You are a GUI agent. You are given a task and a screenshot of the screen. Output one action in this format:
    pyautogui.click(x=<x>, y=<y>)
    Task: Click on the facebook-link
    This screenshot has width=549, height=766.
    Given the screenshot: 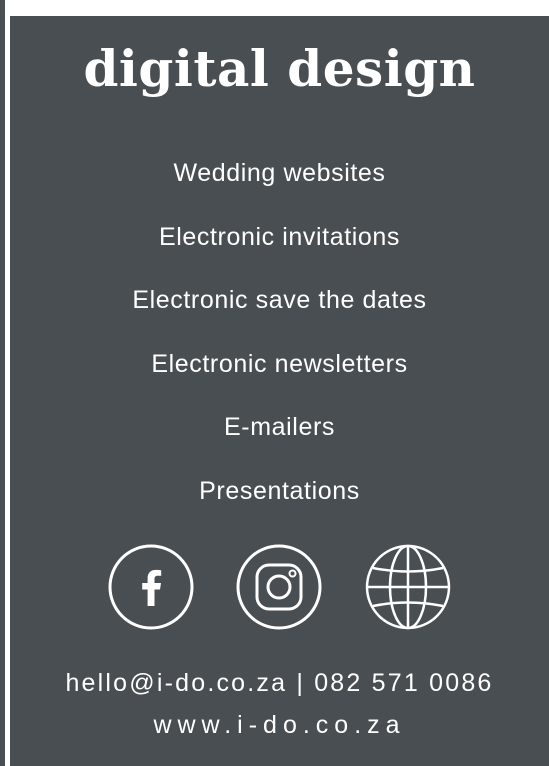 What is the action you would take?
    pyautogui.click(x=151, y=587)
    